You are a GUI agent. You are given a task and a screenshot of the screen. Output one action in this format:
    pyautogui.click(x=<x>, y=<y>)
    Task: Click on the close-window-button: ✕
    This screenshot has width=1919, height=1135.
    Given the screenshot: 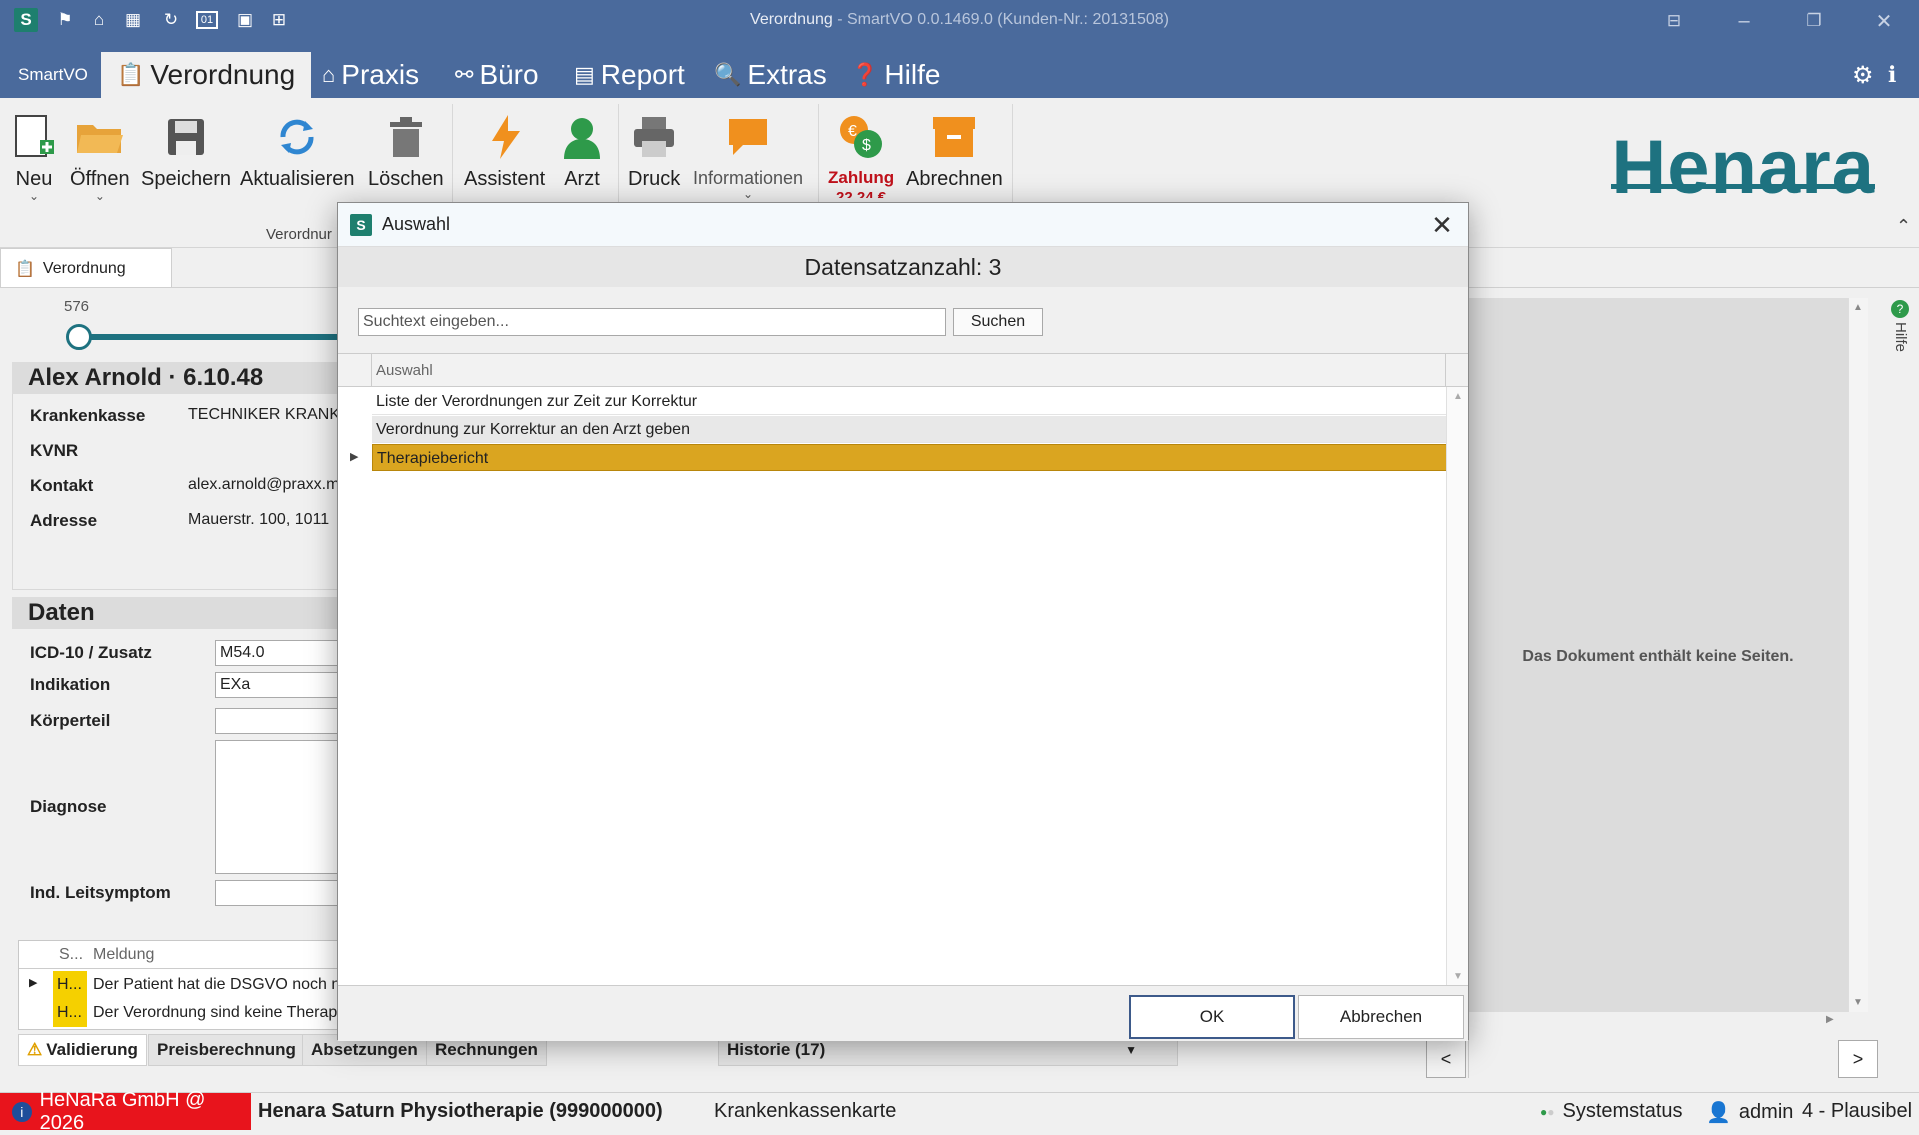 What is the action you would take?
    pyautogui.click(x=1884, y=21)
    